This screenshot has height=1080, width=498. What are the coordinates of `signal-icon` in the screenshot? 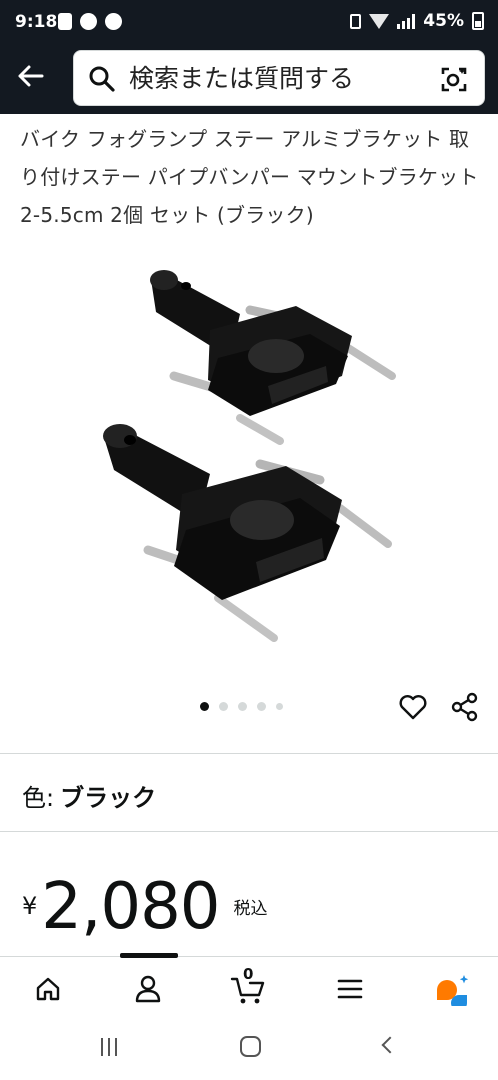 It's located at (406, 21).